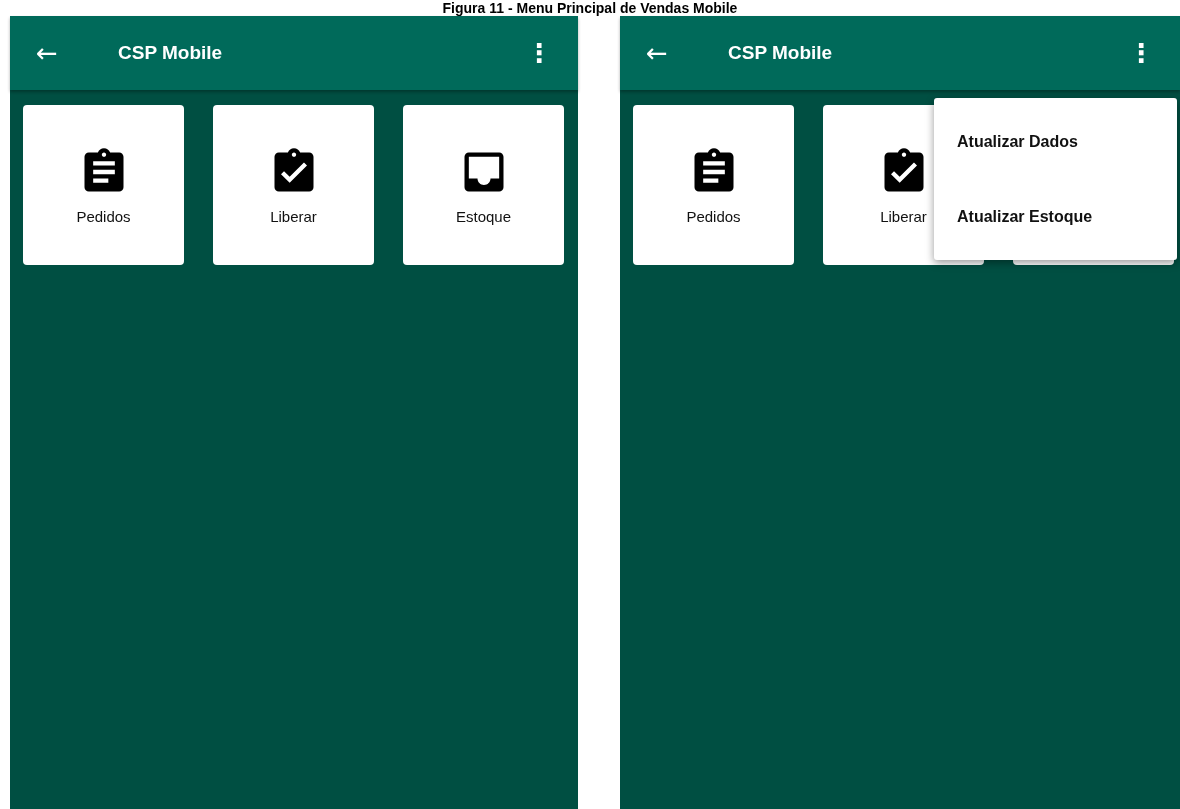 The image size is (1180, 809). I want to click on menu-tile: Liberar, so click(293, 185).